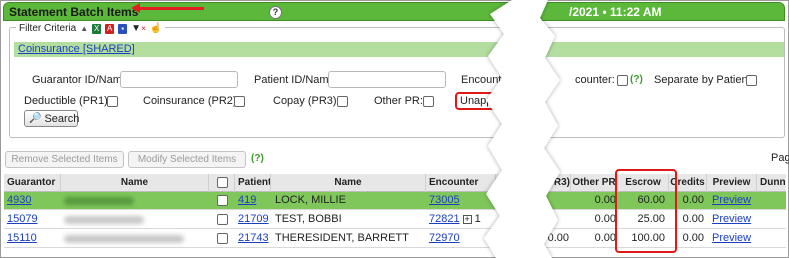  I want to click on guarantor-id-cell: 15079, so click(33, 220).